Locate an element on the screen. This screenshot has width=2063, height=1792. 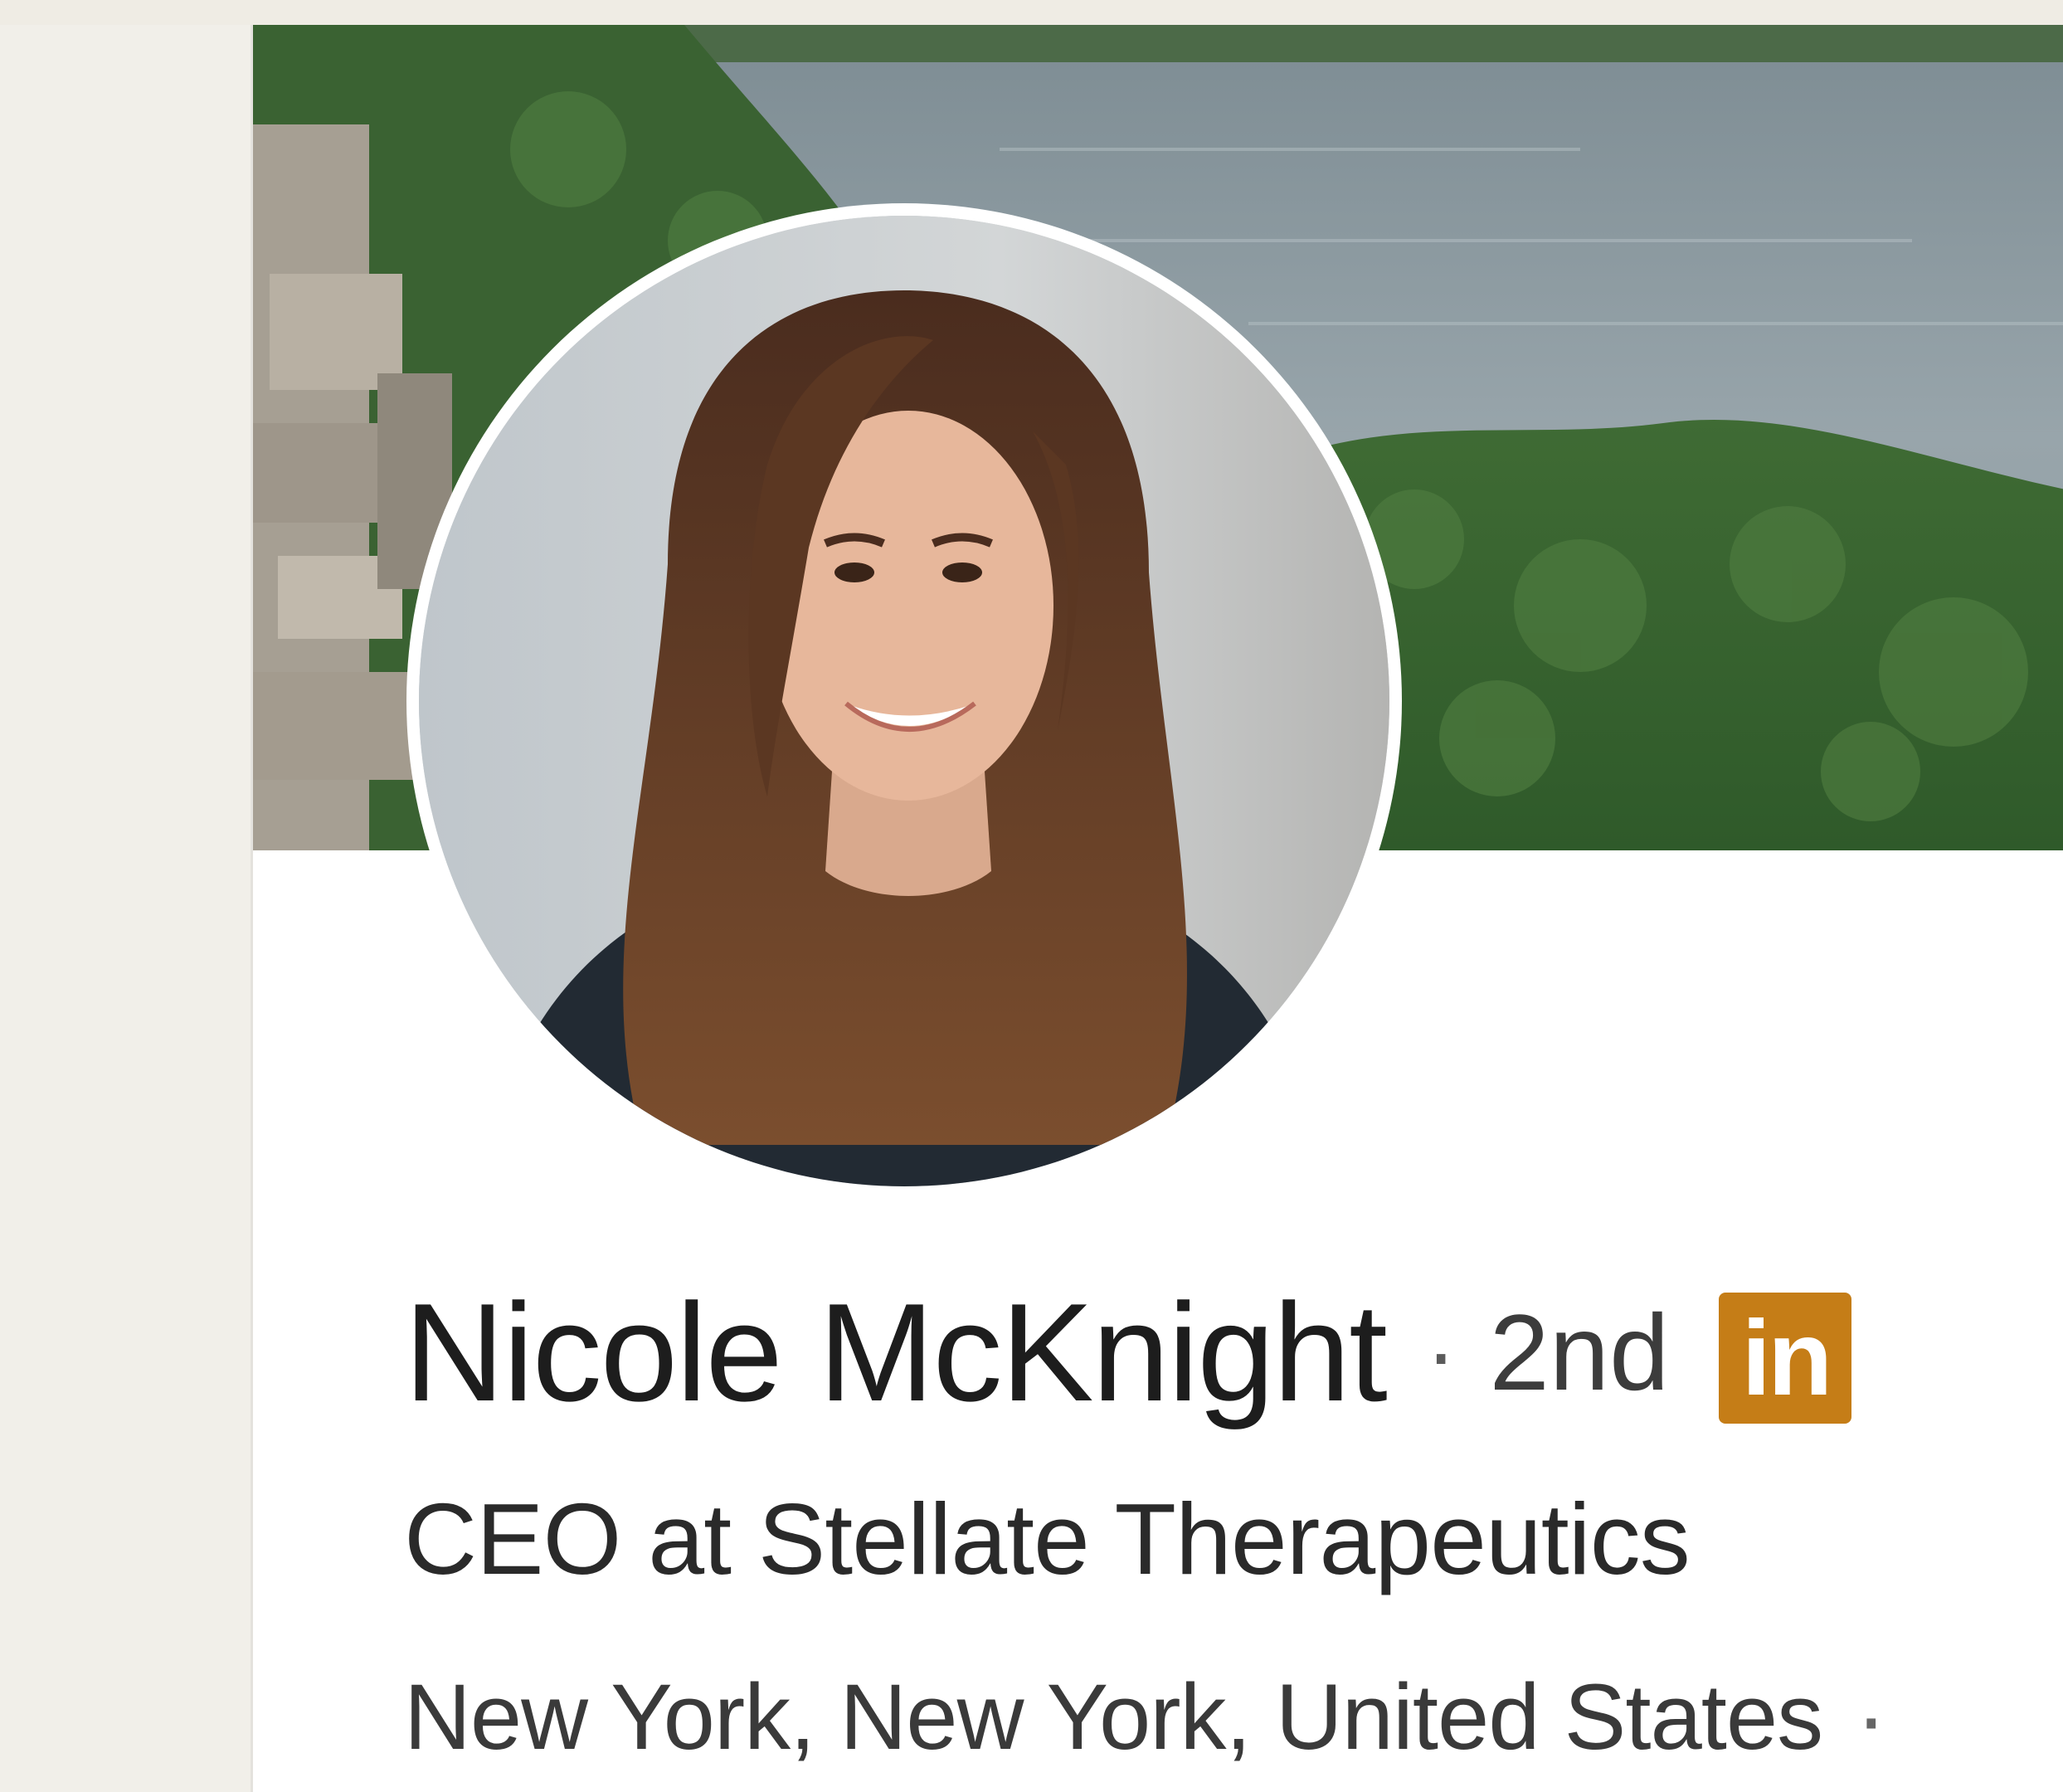
profile-location-row: New York, New York, United States · is located at coordinates (1145, 1716).